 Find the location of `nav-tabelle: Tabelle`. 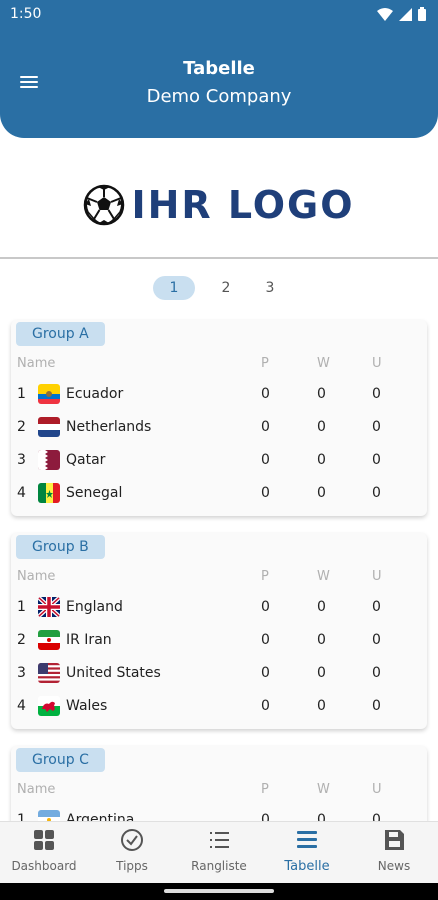

nav-tabelle: Tabelle is located at coordinates (307, 853).